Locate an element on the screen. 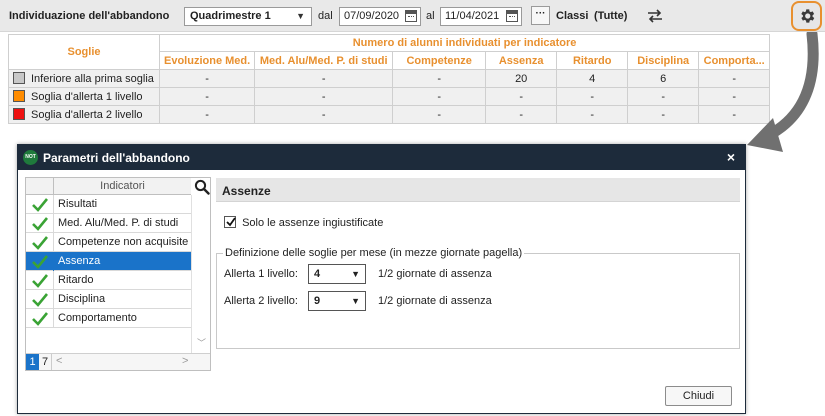 This screenshot has width=825, height=416. date-to-value: 11/04/2021 is located at coordinates (472, 16).